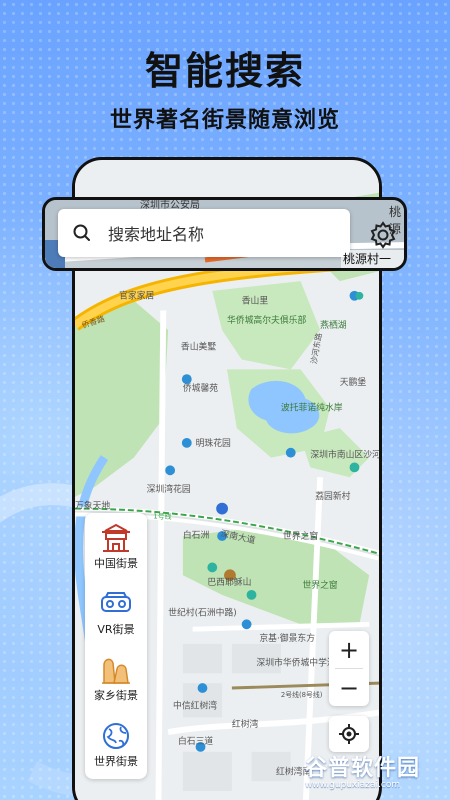 The width and height of the screenshot is (450, 800). I want to click on map-label-xiangshanli: 香山里, so click(255, 301).